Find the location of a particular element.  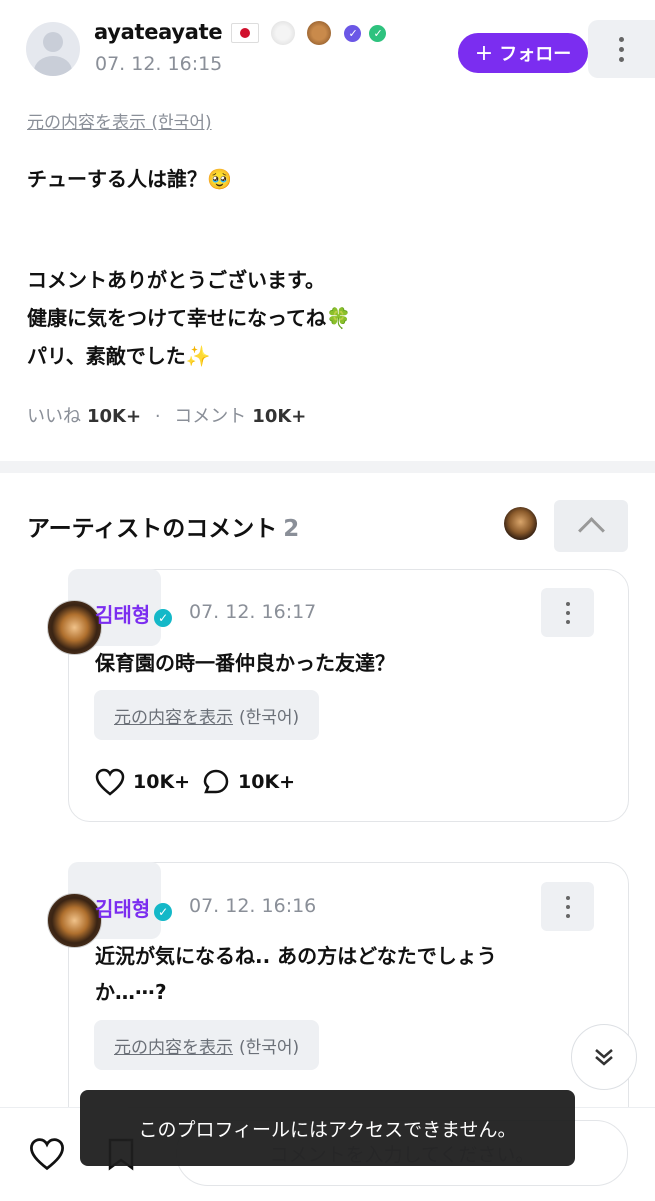

chevron-up-icon is located at coordinates (591, 530).